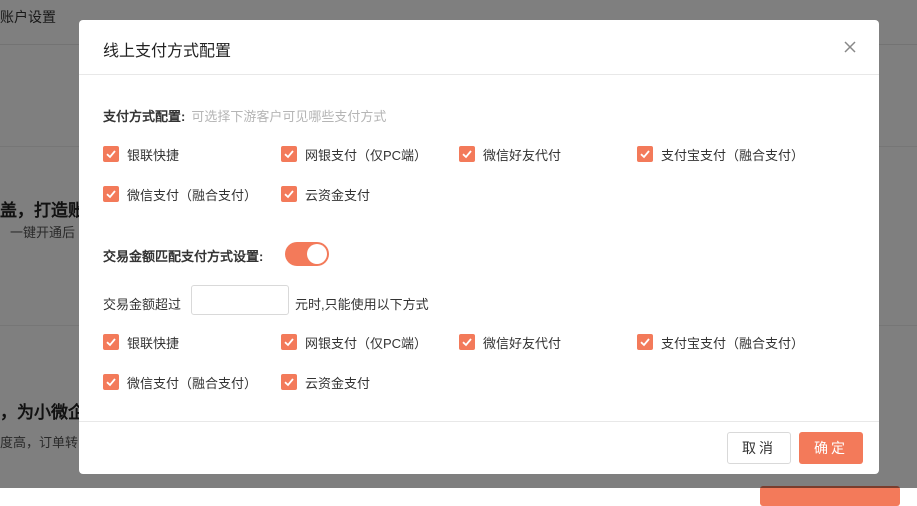 This screenshot has height=506, width=917. What do you see at coordinates (830, 496) in the screenshot?
I see `background-button` at bounding box center [830, 496].